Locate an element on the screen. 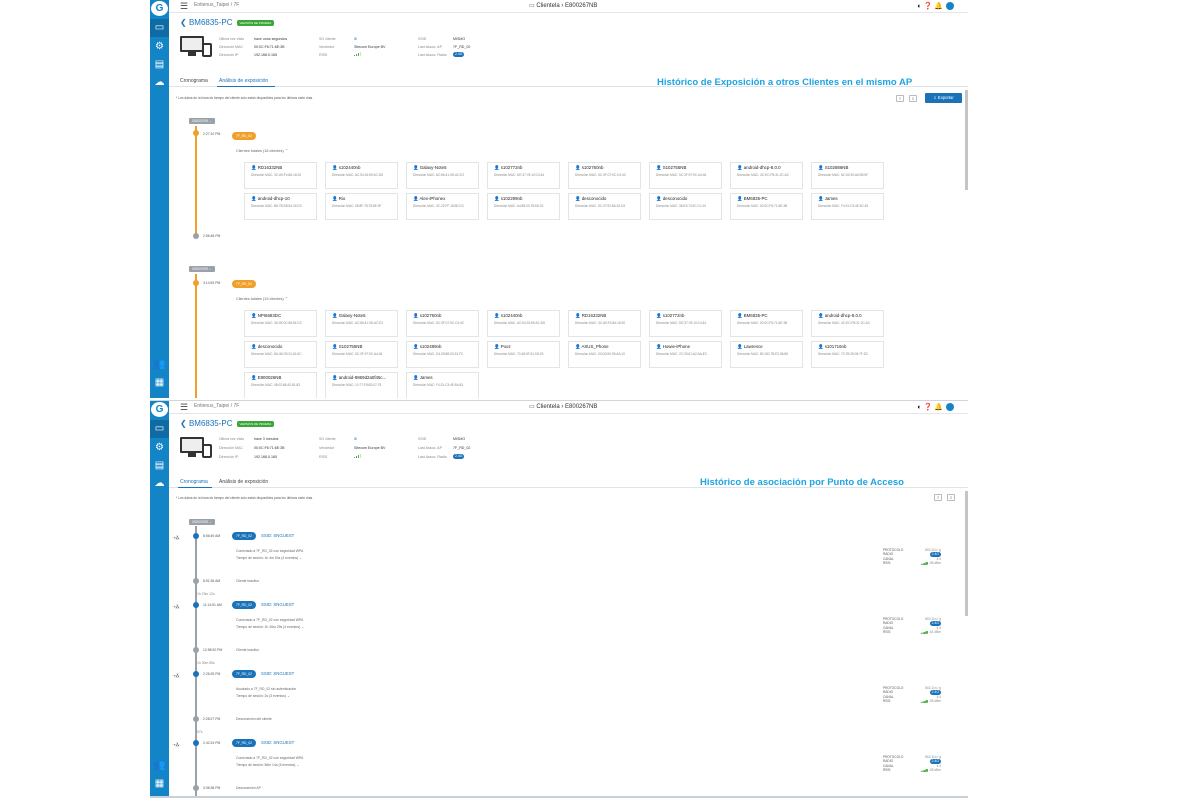 This screenshot has width=1200, height=800. client-card: 👤 Pooz Dirección MAC: 70:48:0F:61:0D:29 is located at coordinates (523, 354).